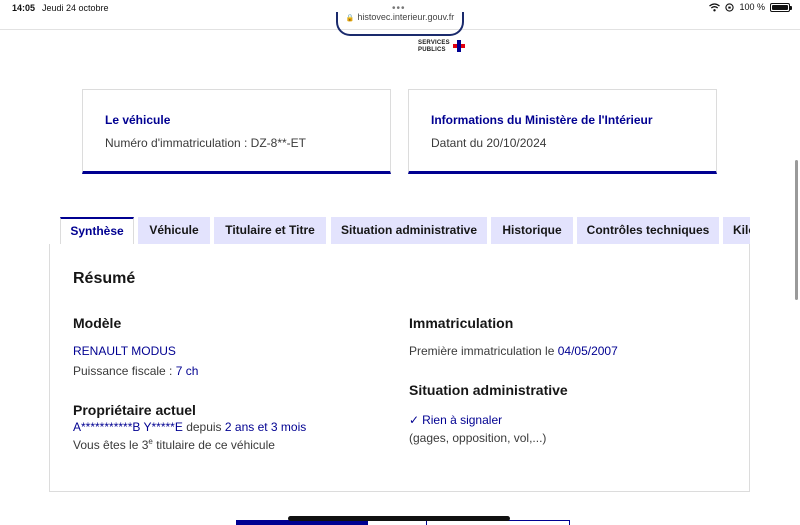  Describe the element at coordinates (104, 278) in the screenshot. I see `summary-title: Résumé` at that location.